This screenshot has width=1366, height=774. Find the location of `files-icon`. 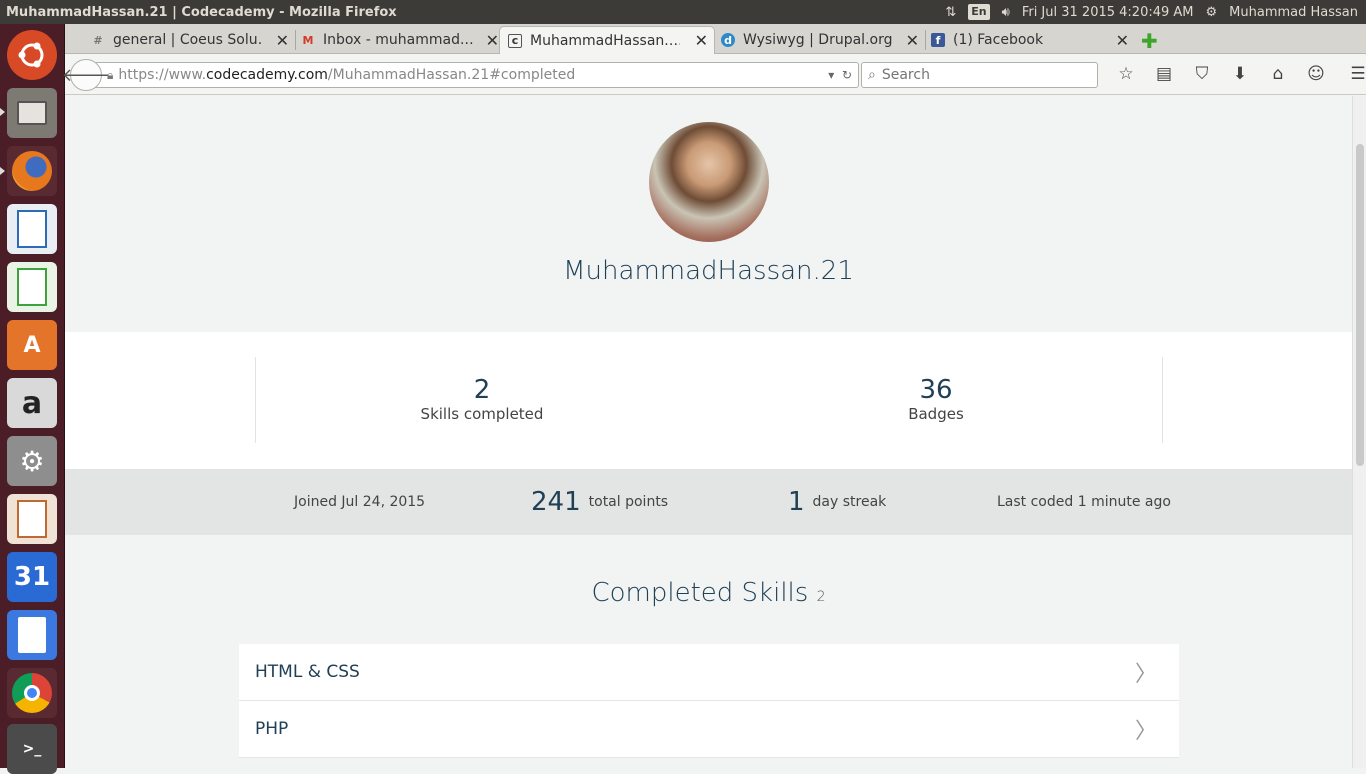

files-icon is located at coordinates (32, 113).